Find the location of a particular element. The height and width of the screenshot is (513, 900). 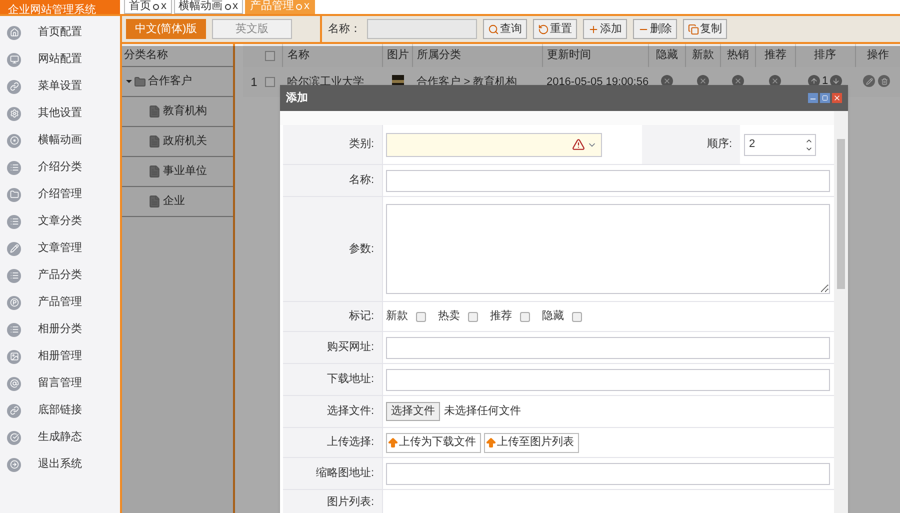

file-status: 未选择任何文件 is located at coordinates (482, 412).